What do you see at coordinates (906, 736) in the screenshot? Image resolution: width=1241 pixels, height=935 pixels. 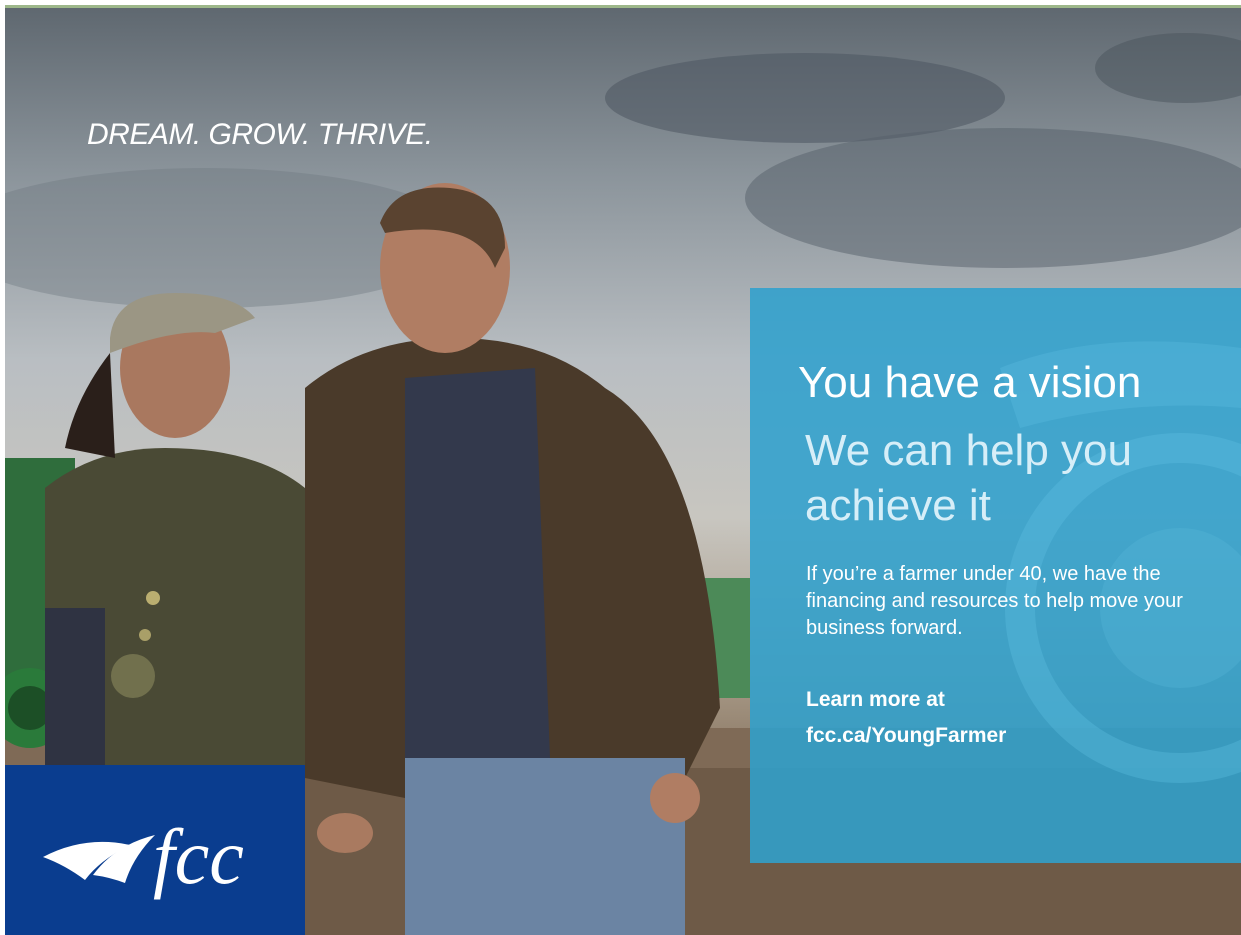 I see `cta-url: fcc.ca/YoungFarmer` at bounding box center [906, 736].